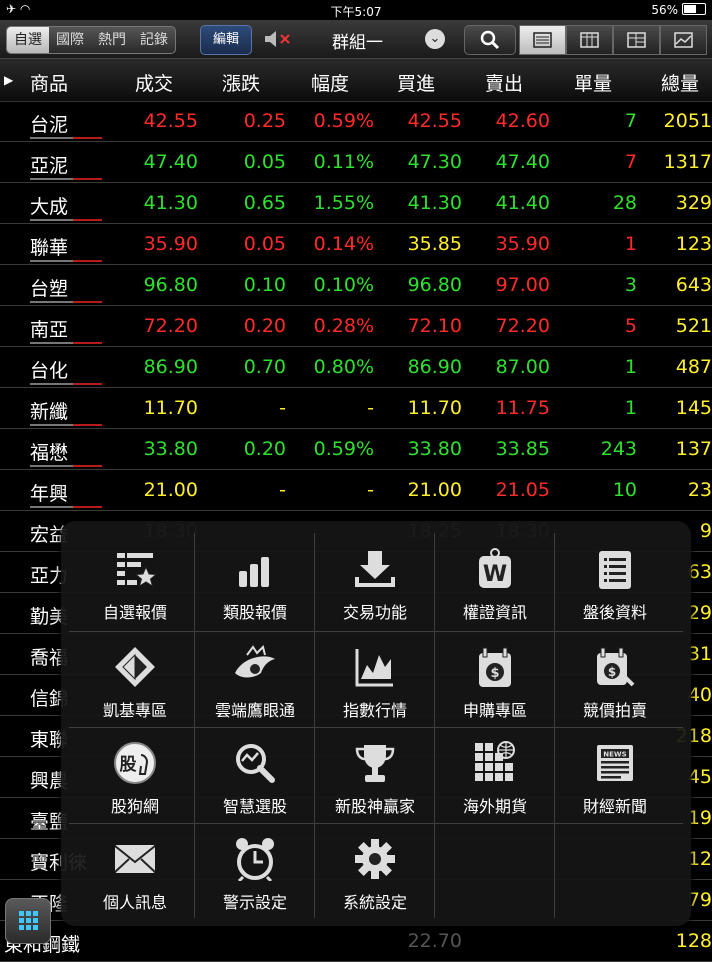 The image size is (712, 962). I want to click on col-total: 總量, so click(680, 82).